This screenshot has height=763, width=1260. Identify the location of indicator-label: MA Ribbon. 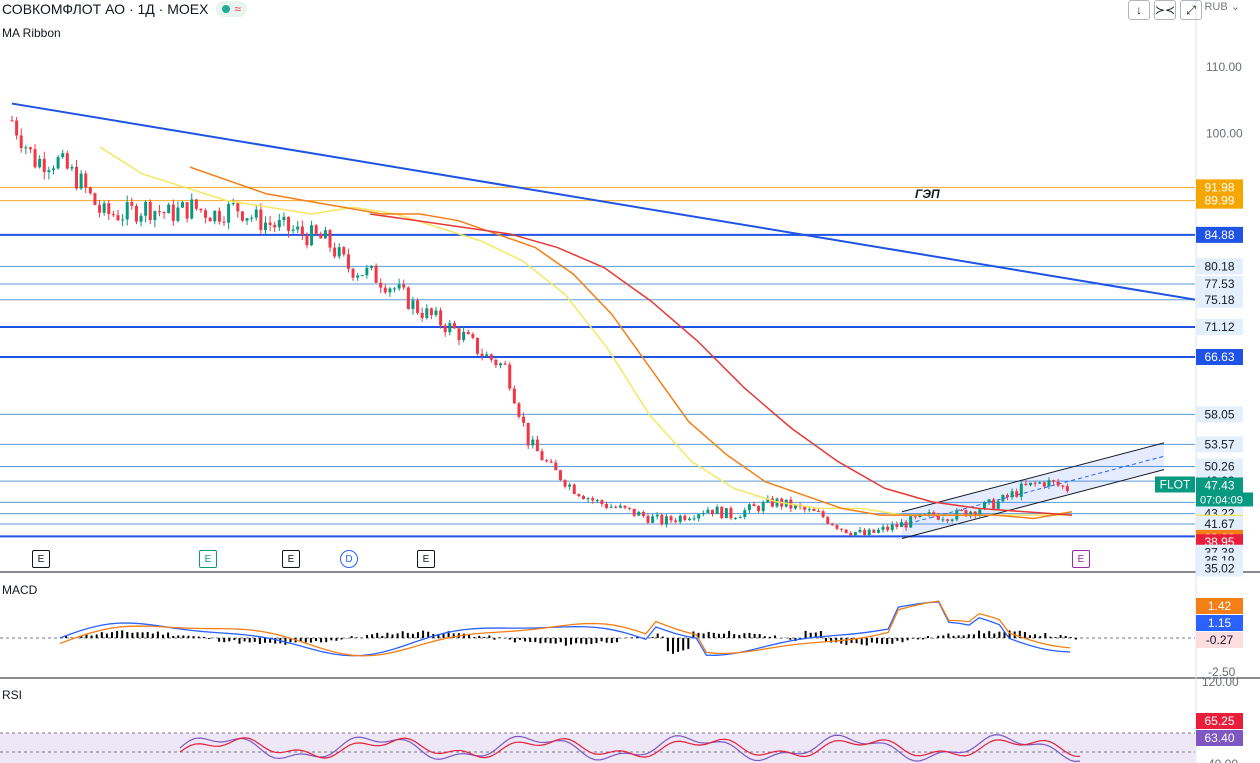
(31, 33).